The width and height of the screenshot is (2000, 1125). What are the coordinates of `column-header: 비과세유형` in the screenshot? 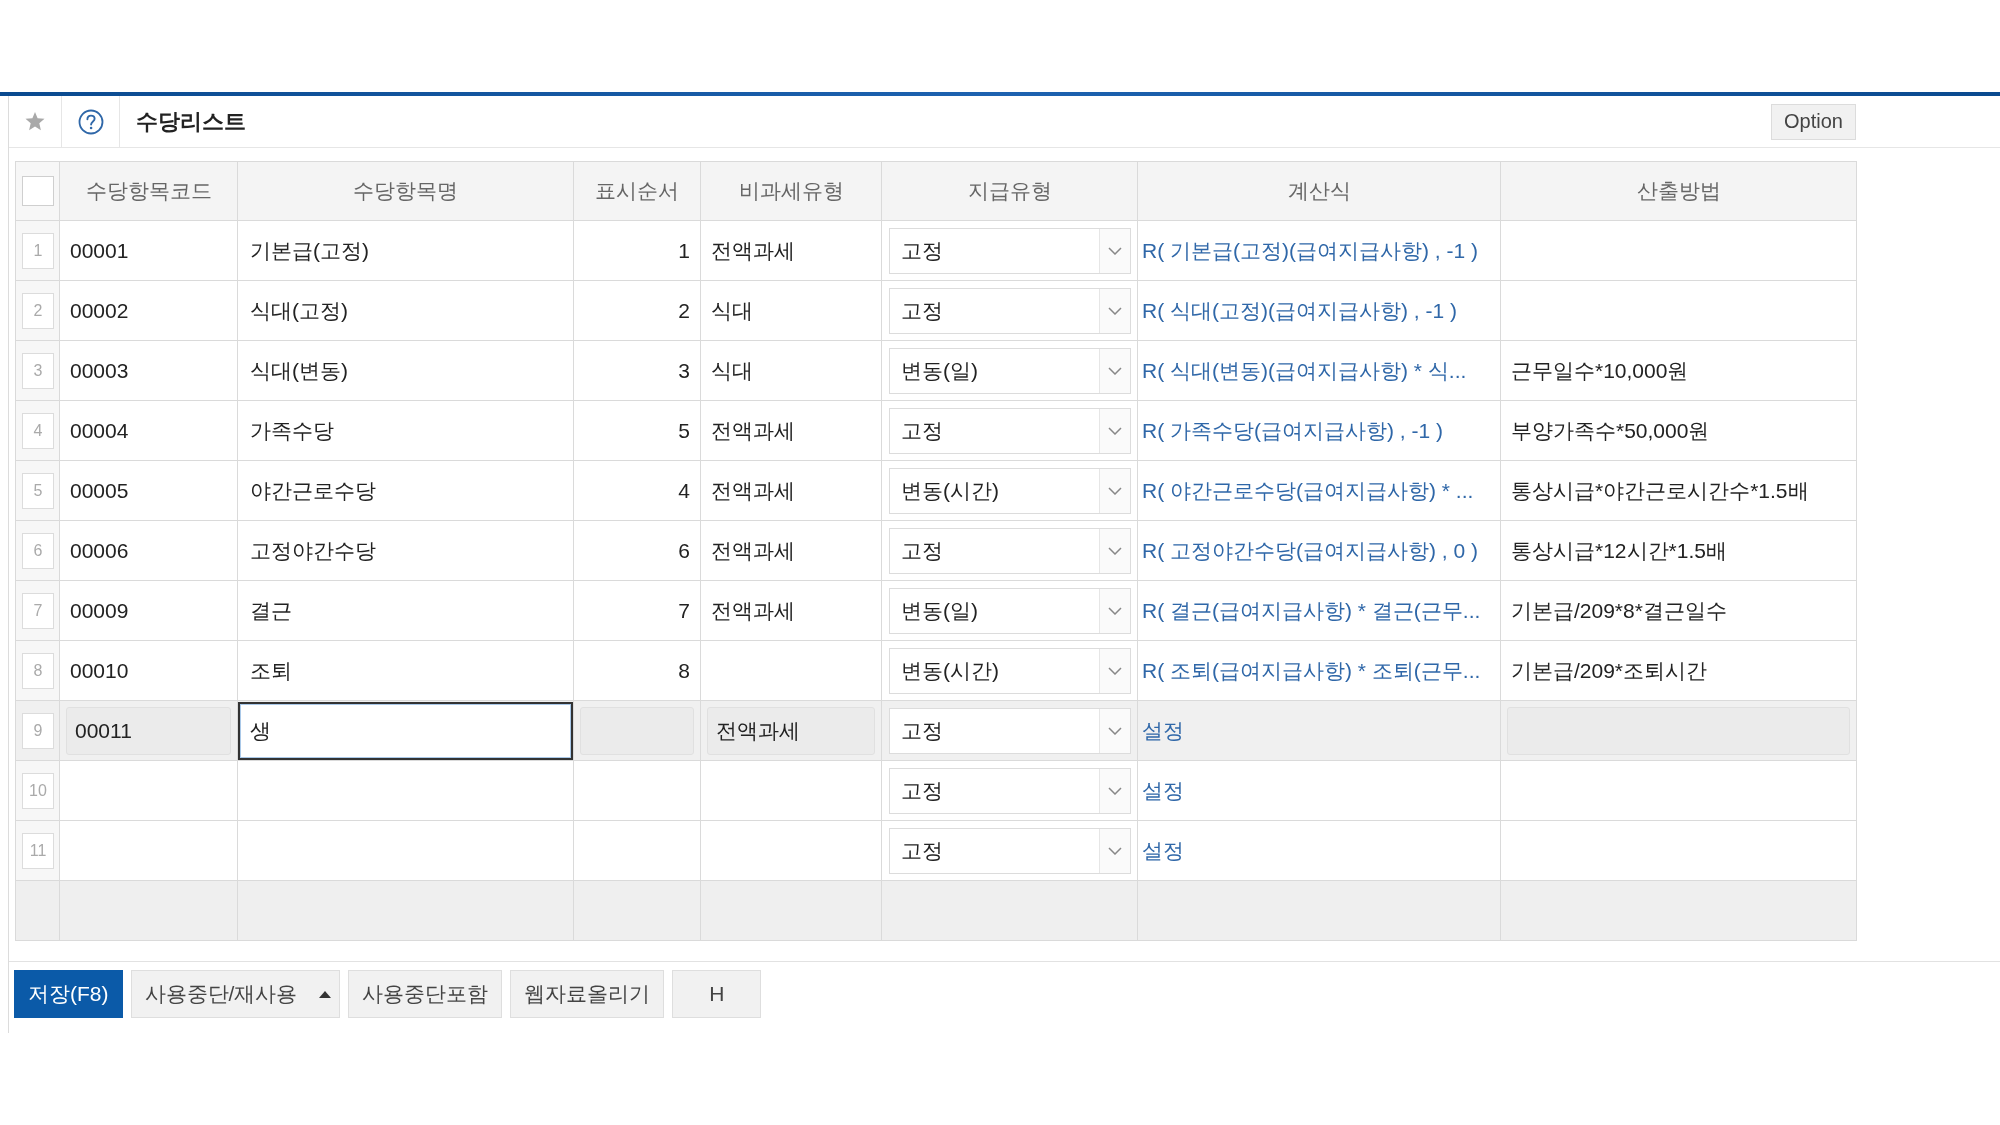 It's located at (791, 191).